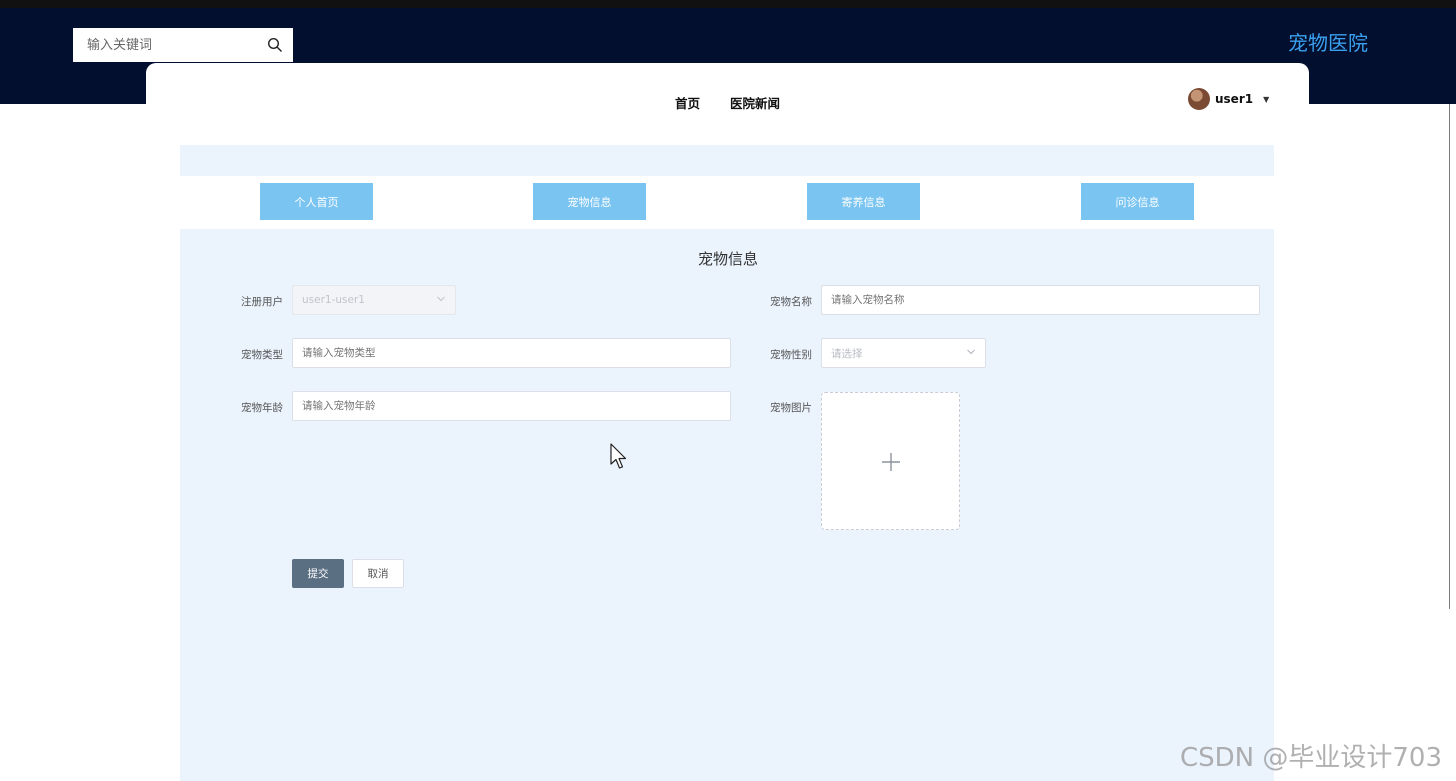  Describe the element at coordinates (166, 45) in the screenshot. I see `search-input` at that location.